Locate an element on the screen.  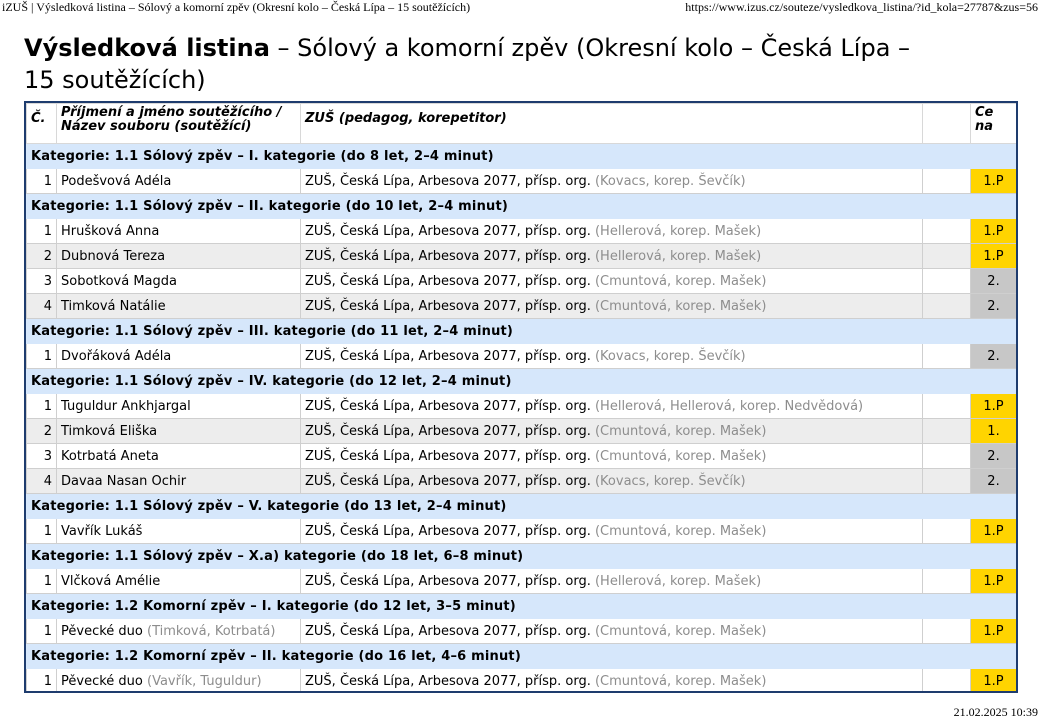
cell-contestant: Pěvecké duo (Vavřík, Tuguldur) is located at coordinates (178, 679).